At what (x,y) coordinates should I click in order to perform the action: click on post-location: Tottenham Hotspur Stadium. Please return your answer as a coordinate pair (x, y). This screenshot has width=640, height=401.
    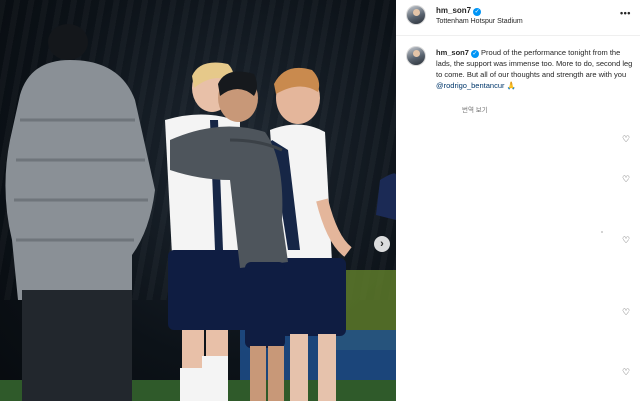
    Looking at the image, I should click on (479, 21).